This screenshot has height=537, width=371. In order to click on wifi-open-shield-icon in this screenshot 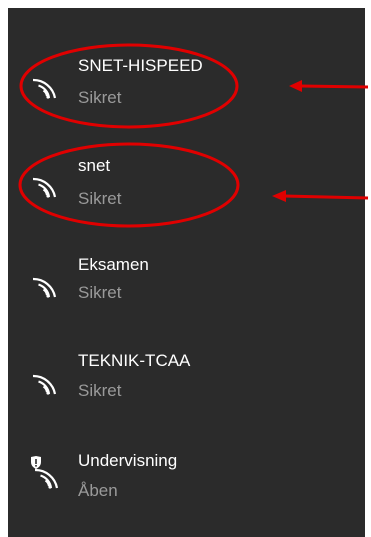, I will do `click(45, 472)`.